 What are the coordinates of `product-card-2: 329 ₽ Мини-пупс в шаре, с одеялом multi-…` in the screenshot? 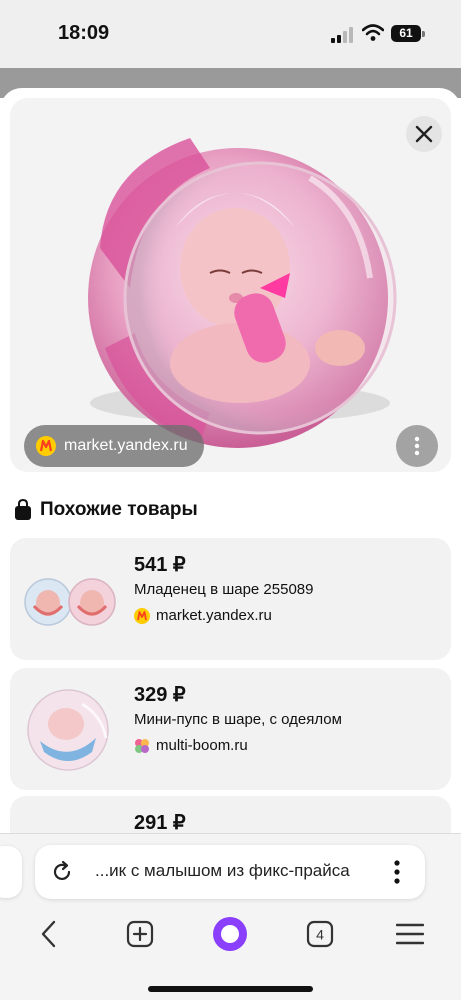 It's located at (230, 729).